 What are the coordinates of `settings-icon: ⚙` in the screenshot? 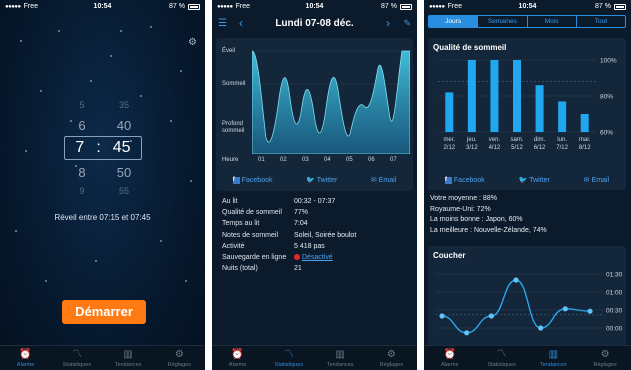 It's located at (192, 42).